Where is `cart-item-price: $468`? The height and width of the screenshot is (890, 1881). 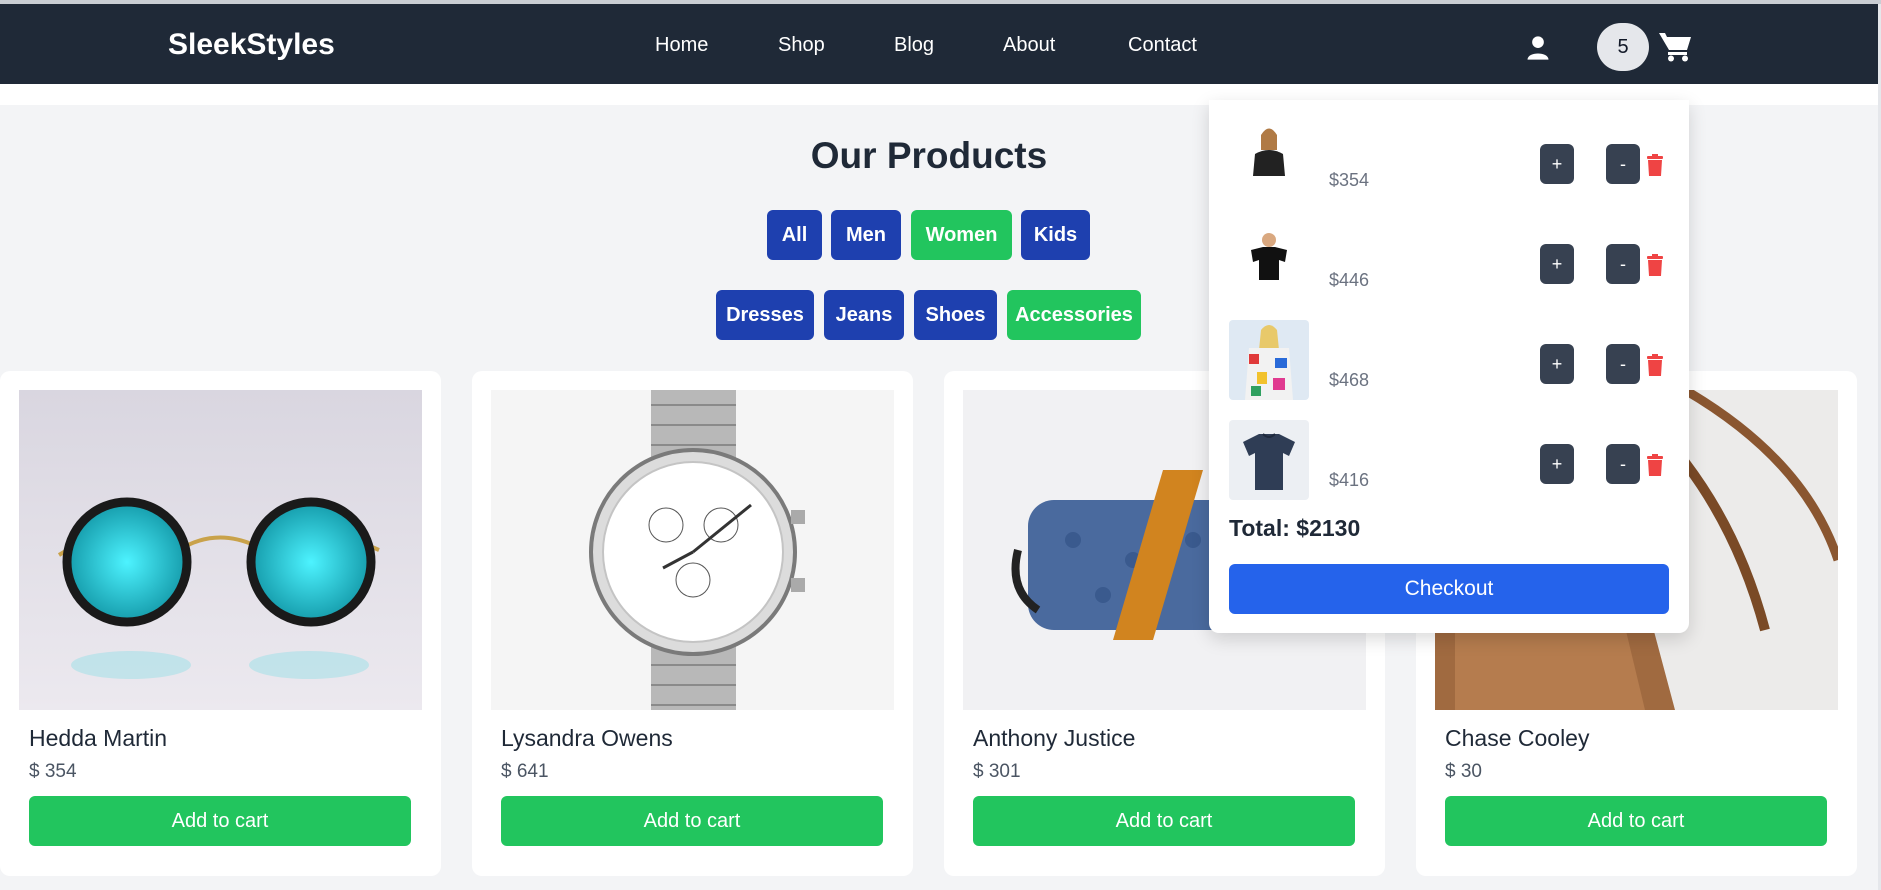 cart-item-price: $468 is located at coordinates (1349, 380).